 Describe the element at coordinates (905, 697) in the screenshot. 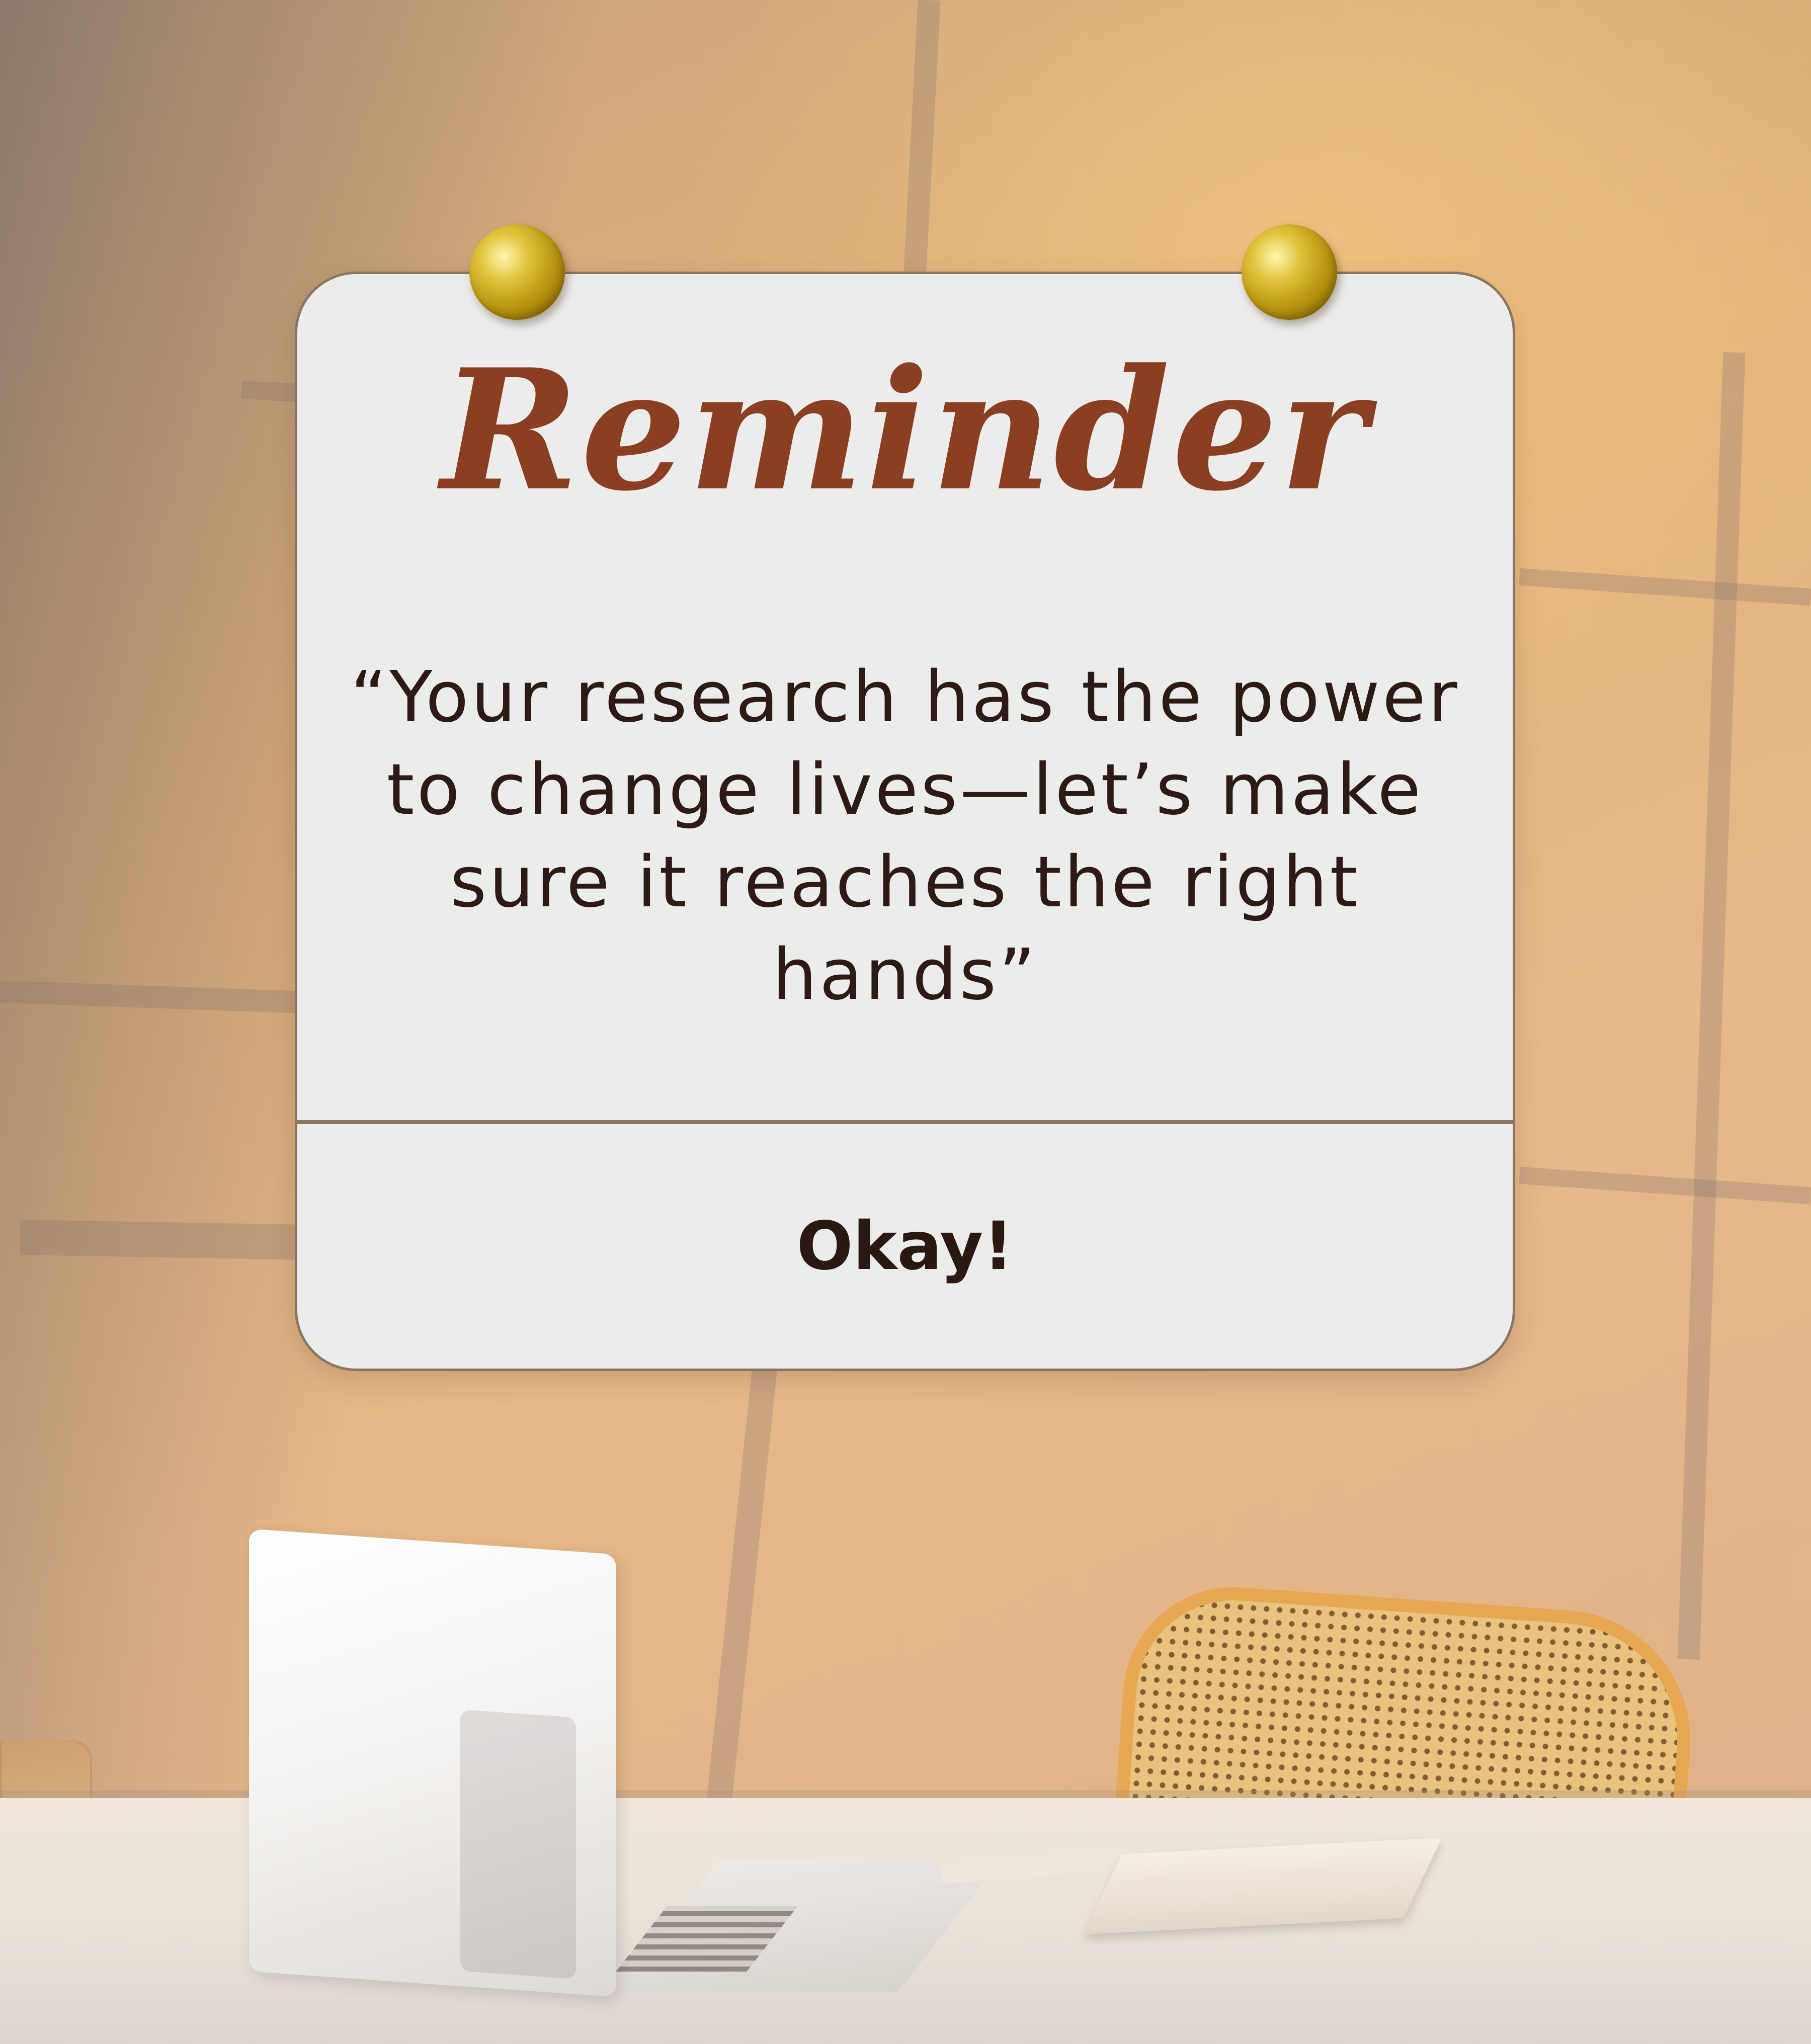

I see `quote-line: “Your research has the power` at that location.